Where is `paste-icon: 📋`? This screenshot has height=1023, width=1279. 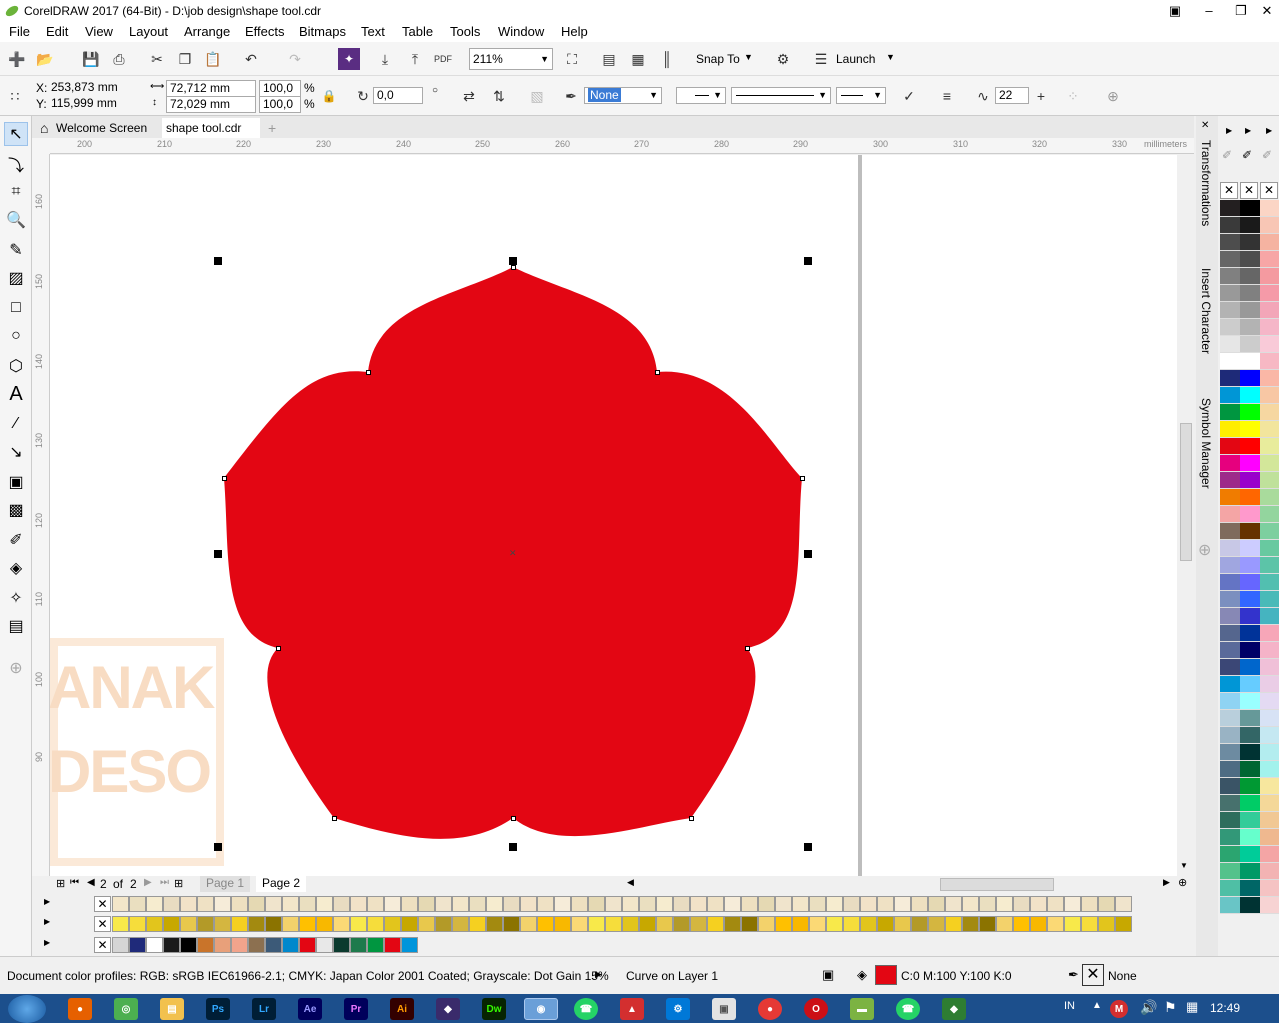 paste-icon: 📋 is located at coordinates (213, 59).